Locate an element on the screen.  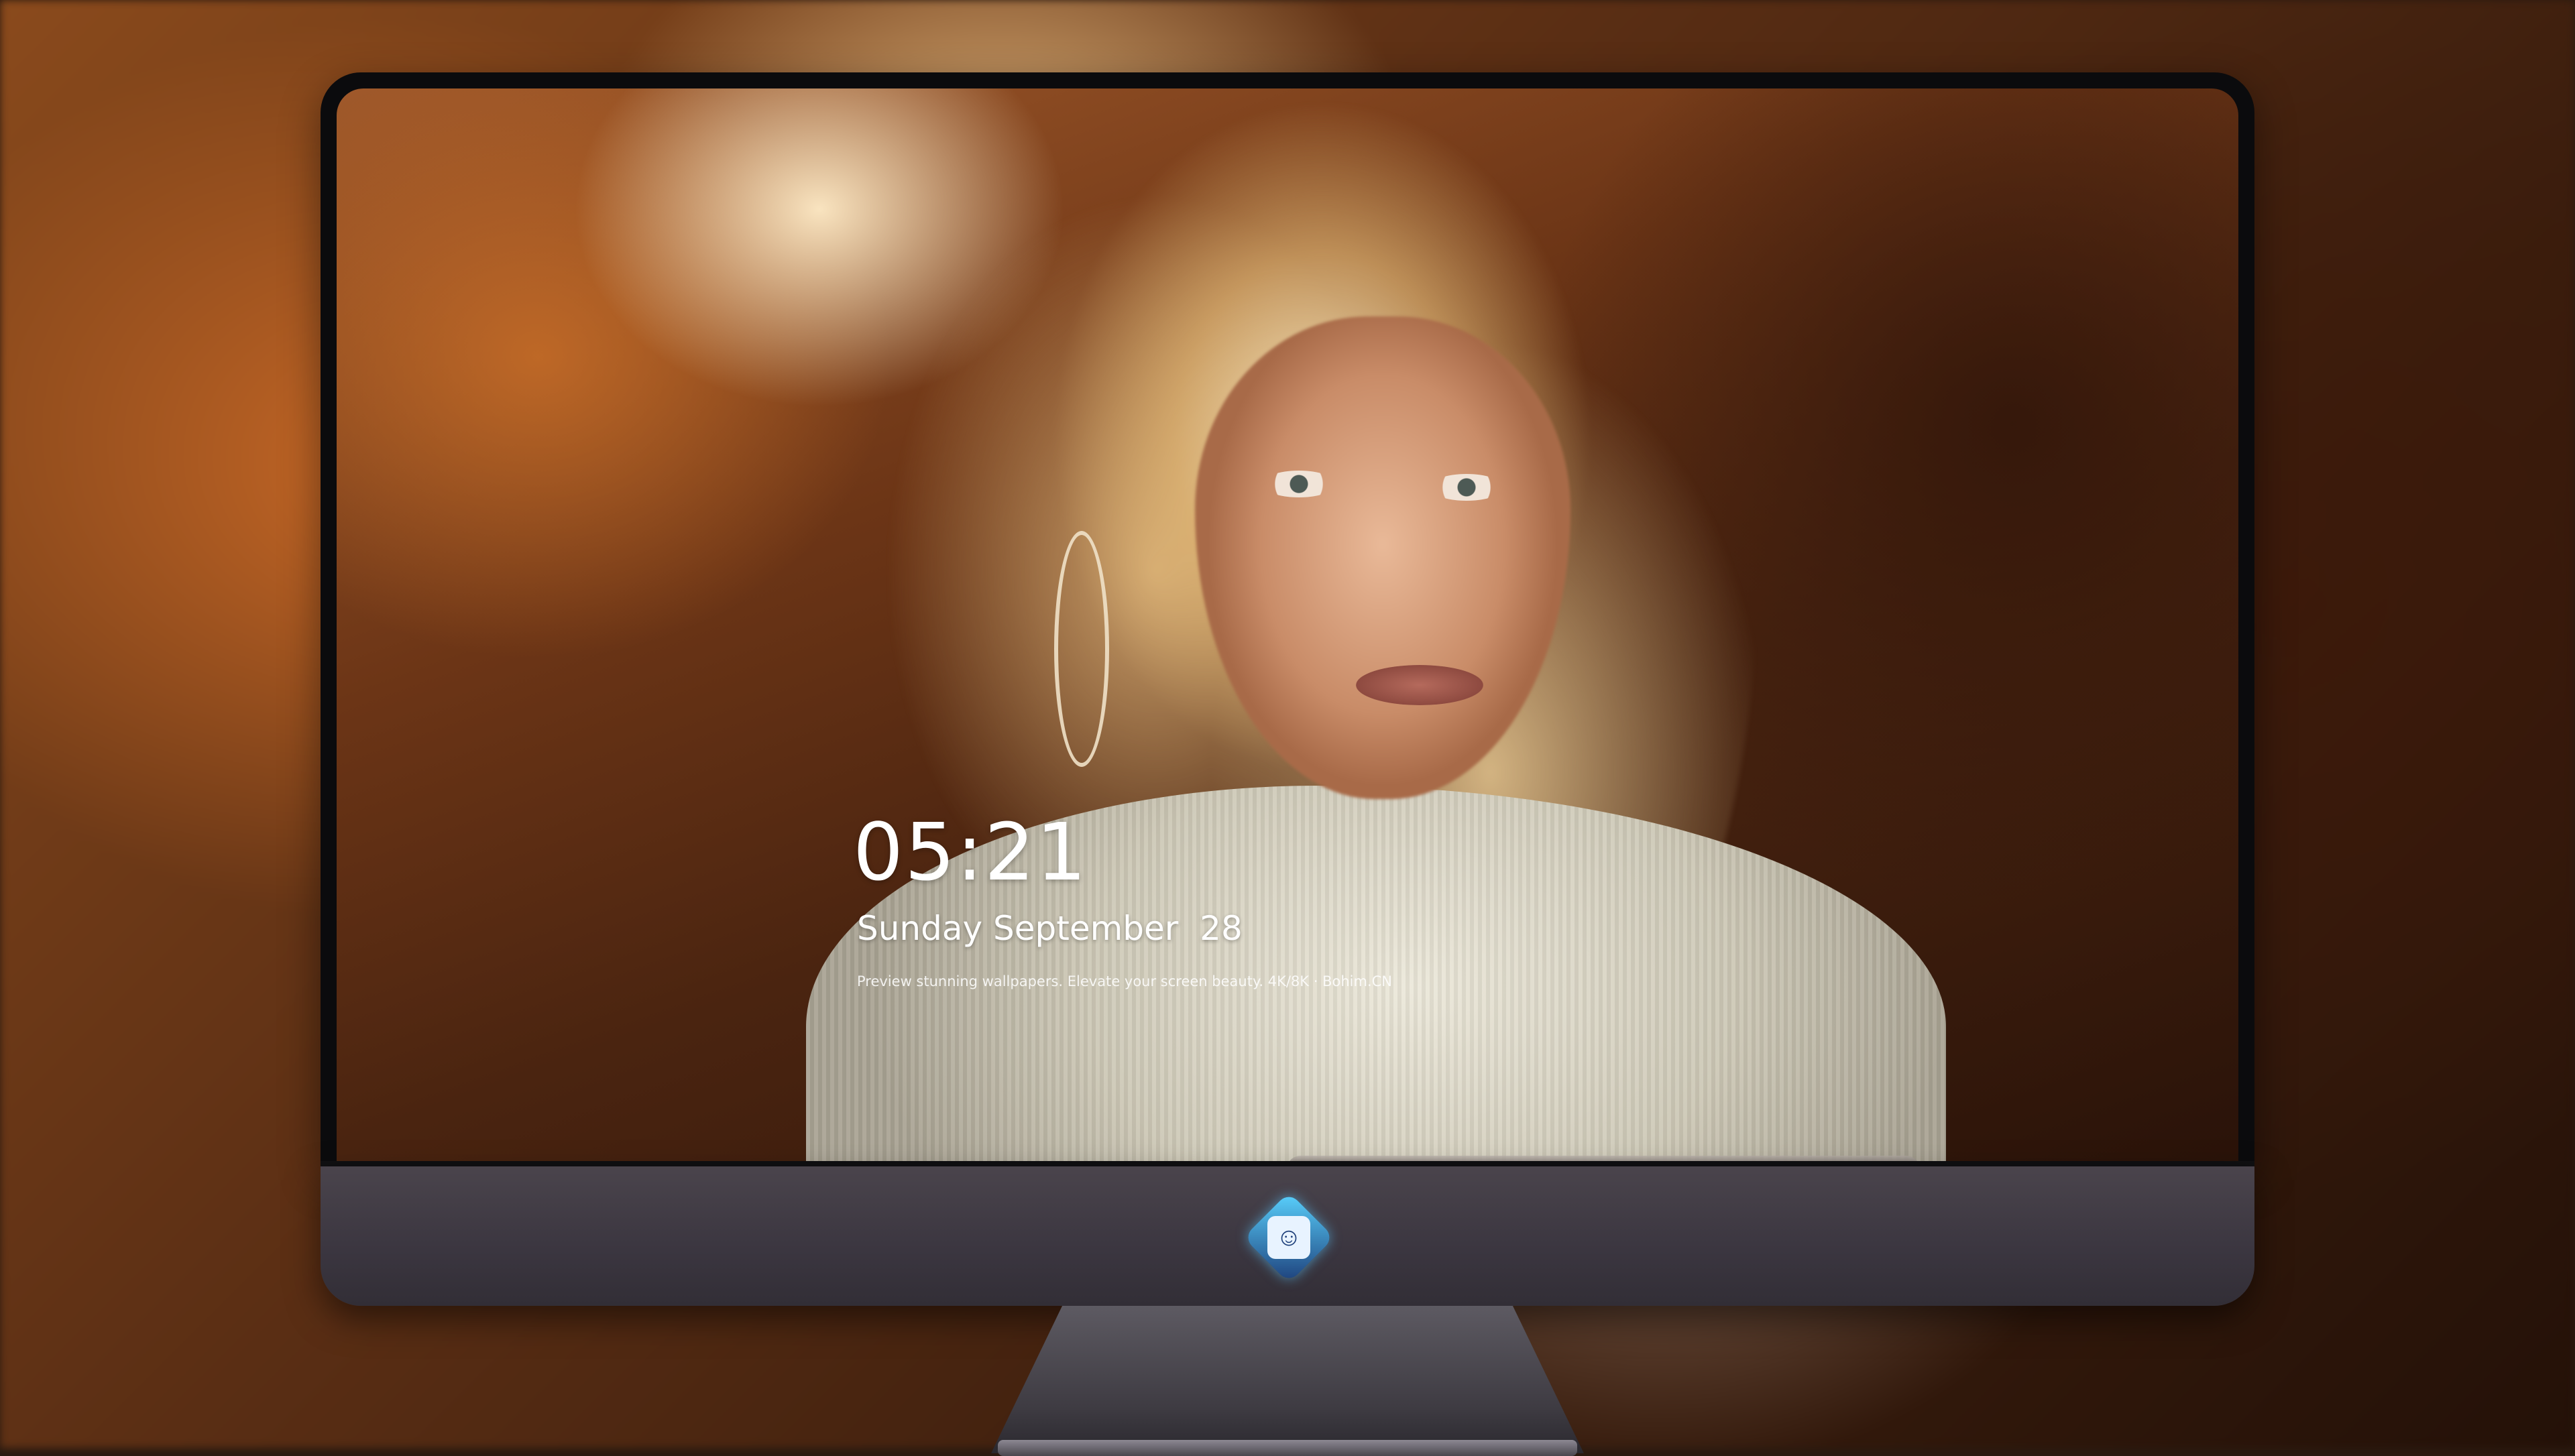
wallpaper-eye-left is located at coordinates (1299, 484).